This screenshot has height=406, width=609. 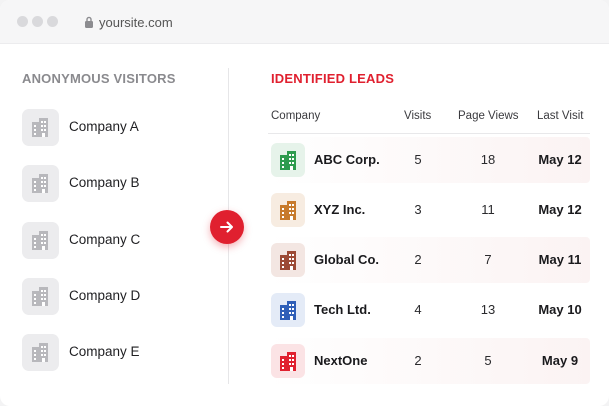 What do you see at coordinates (429, 260) in the screenshot?
I see `table-row: Global Co. 2 7 May 11` at bounding box center [429, 260].